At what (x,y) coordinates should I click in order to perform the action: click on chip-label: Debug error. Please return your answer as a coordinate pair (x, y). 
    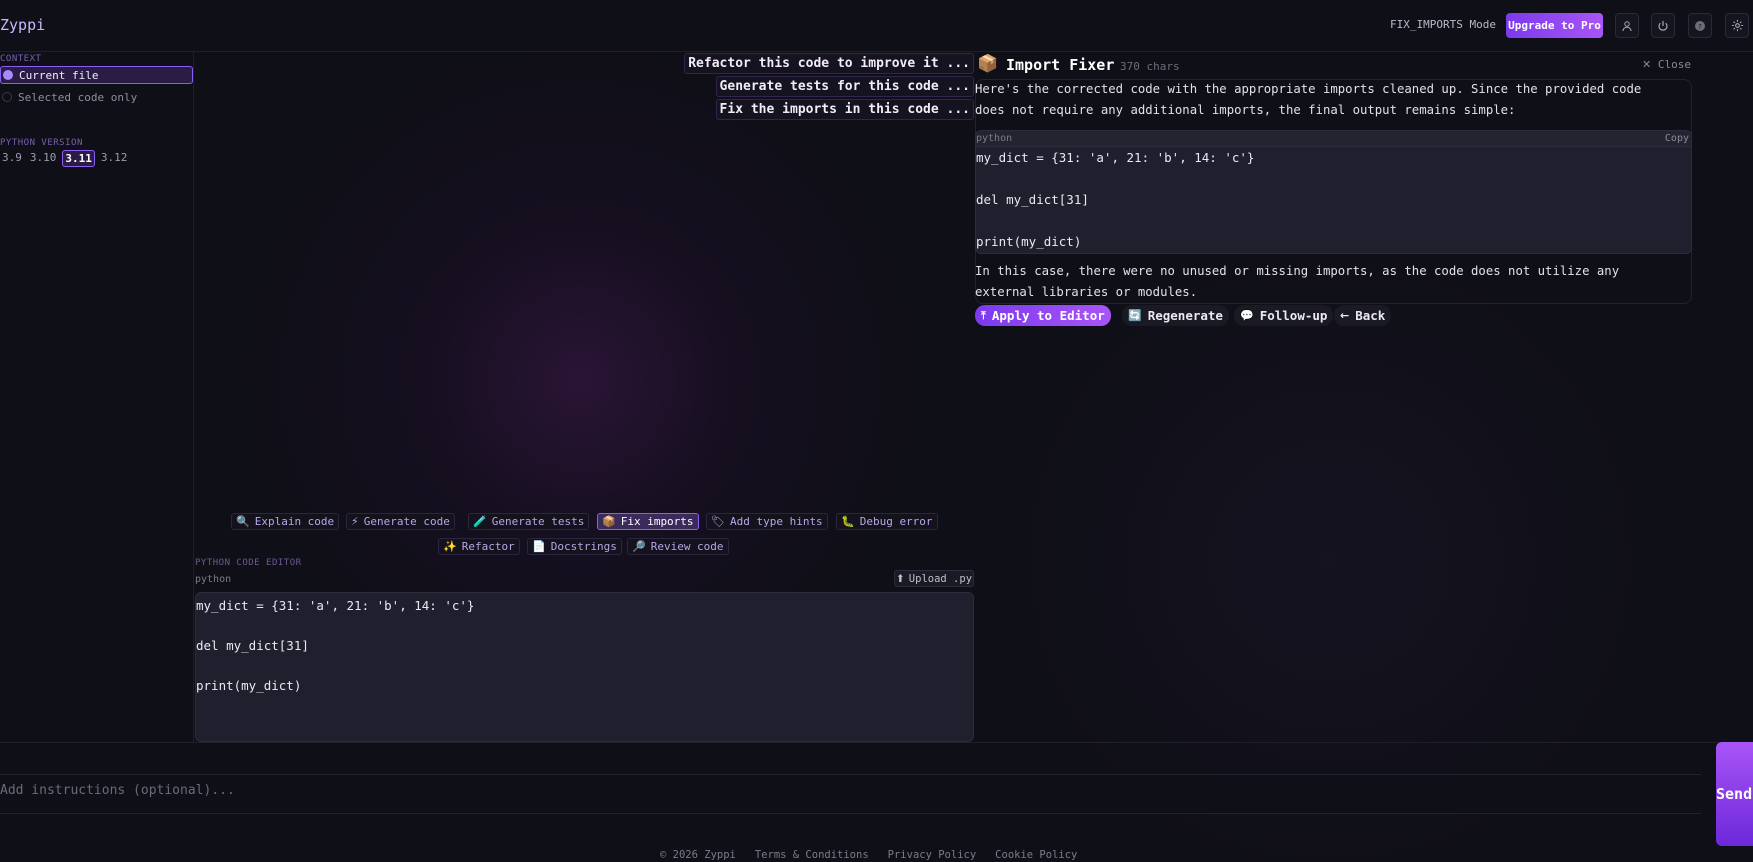
    Looking at the image, I should click on (896, 521).